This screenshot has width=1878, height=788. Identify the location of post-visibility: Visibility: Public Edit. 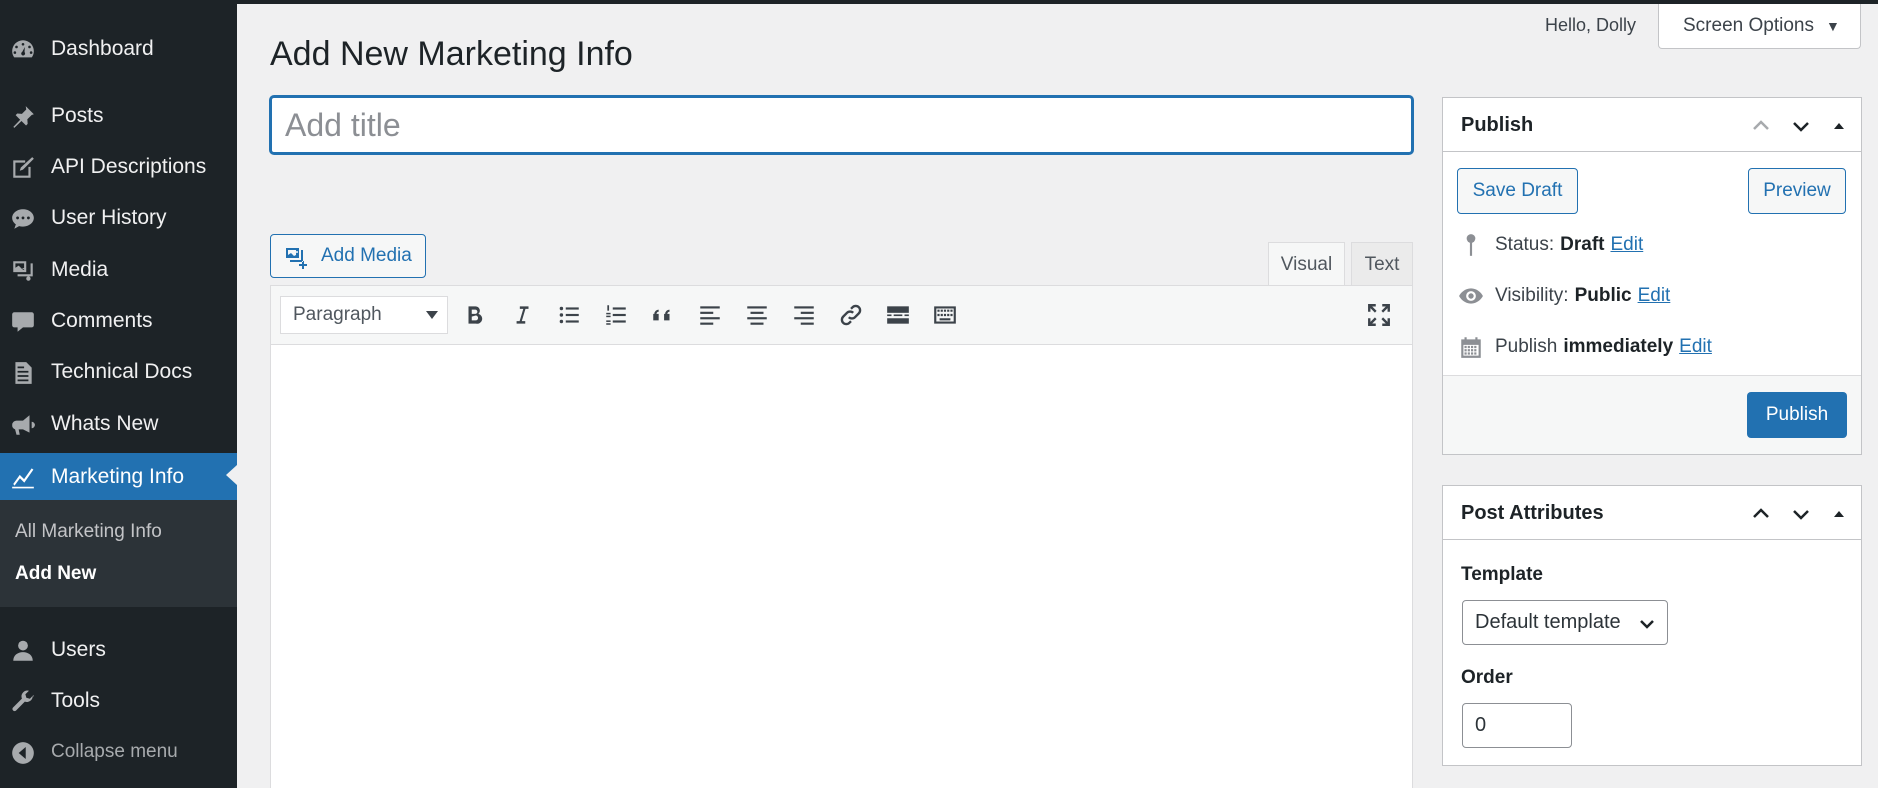
(1563, 296).